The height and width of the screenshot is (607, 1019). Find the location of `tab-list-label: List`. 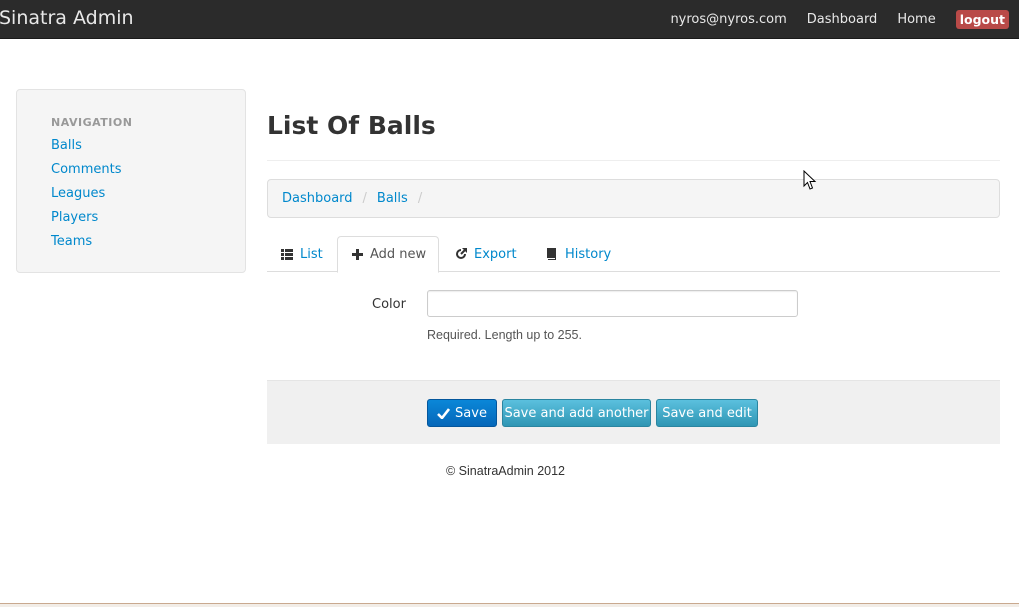

tab-list-label: List is located at coordinates (311, 254).